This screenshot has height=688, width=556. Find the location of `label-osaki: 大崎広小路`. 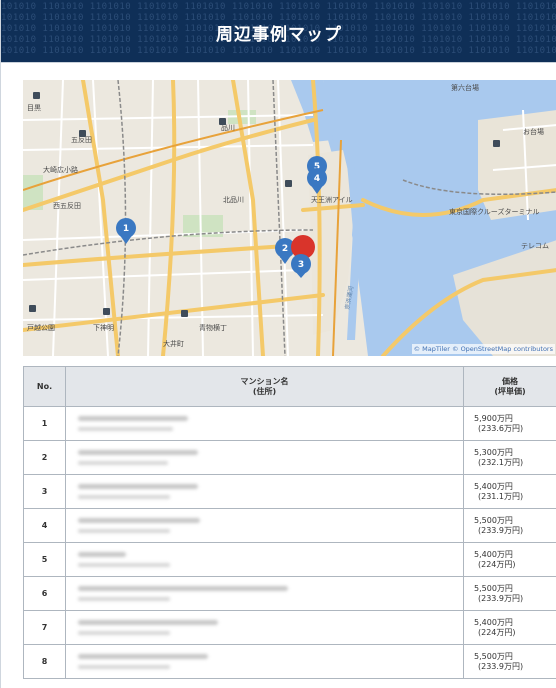

label-osaki: 大崎広小路 is located at coordinates (60, 169).